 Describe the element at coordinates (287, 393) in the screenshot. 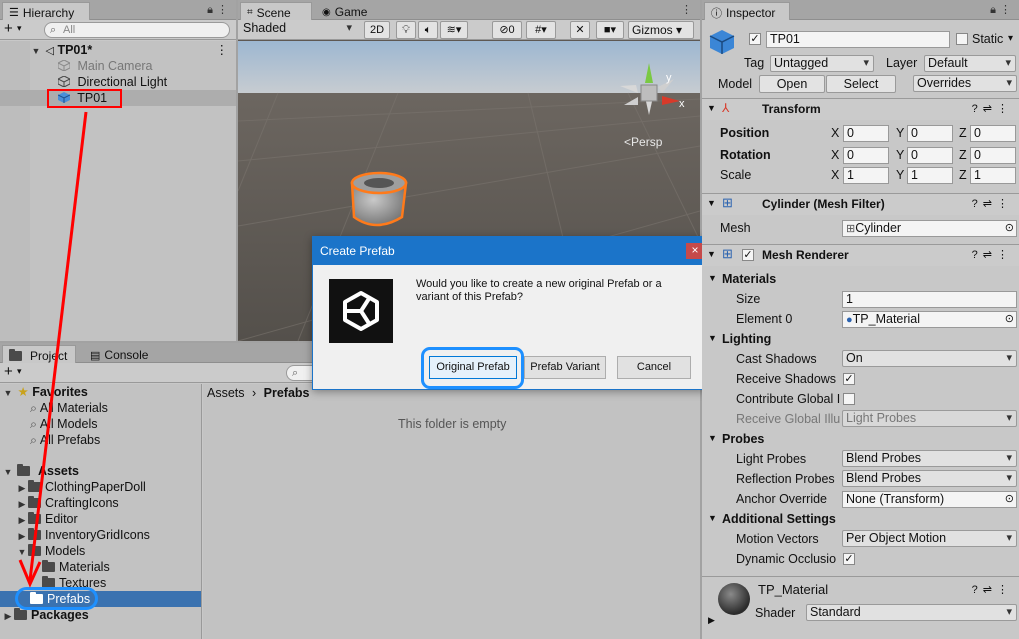

I see `breadcrumb-prefabs: Prefabs` at that location.